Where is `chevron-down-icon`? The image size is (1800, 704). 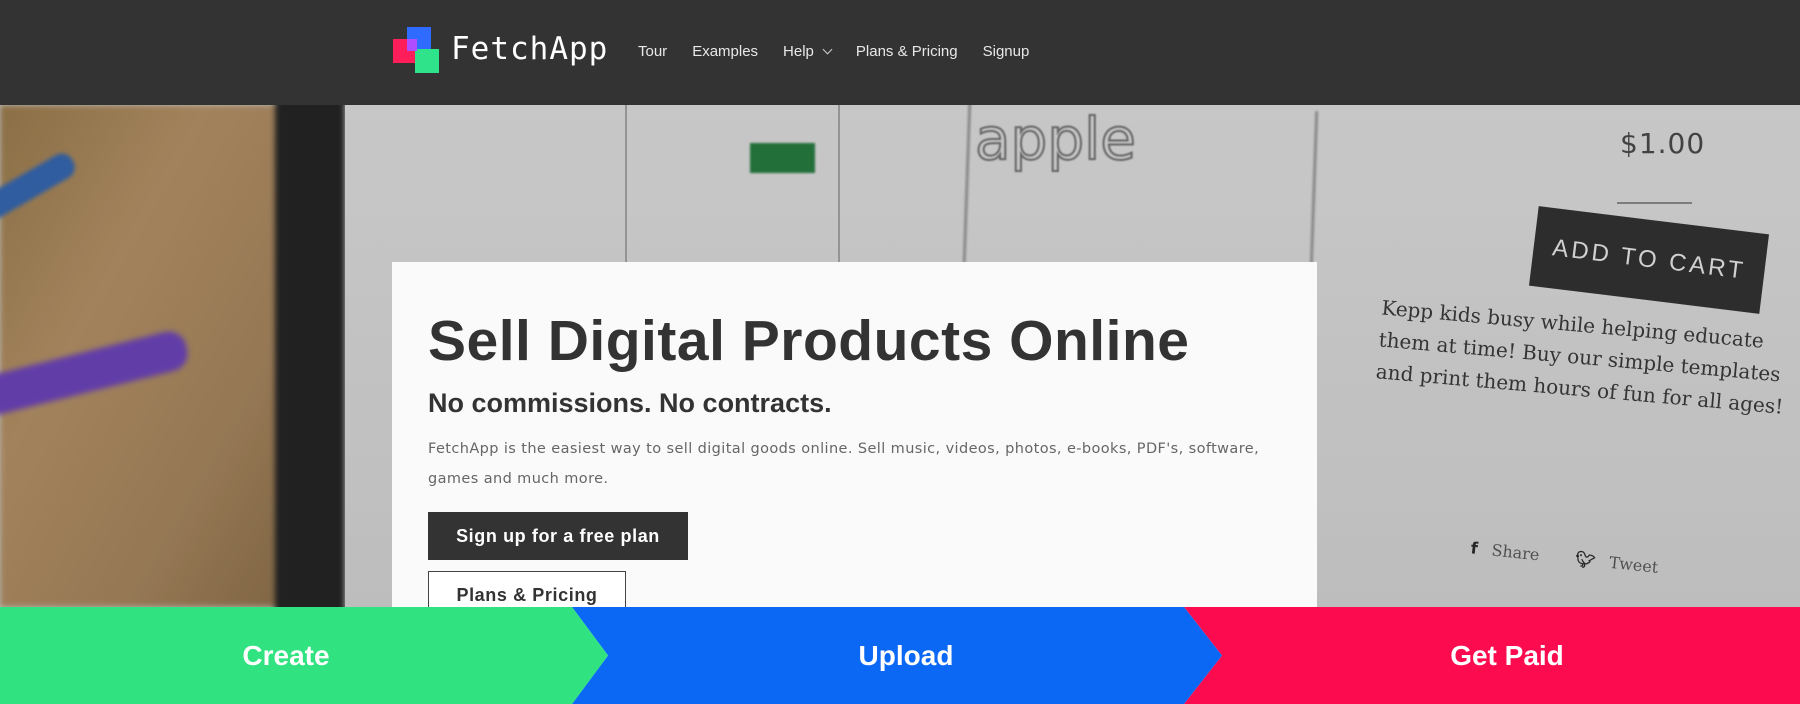 chevron-down-icon is located at coordinates (827, 49).